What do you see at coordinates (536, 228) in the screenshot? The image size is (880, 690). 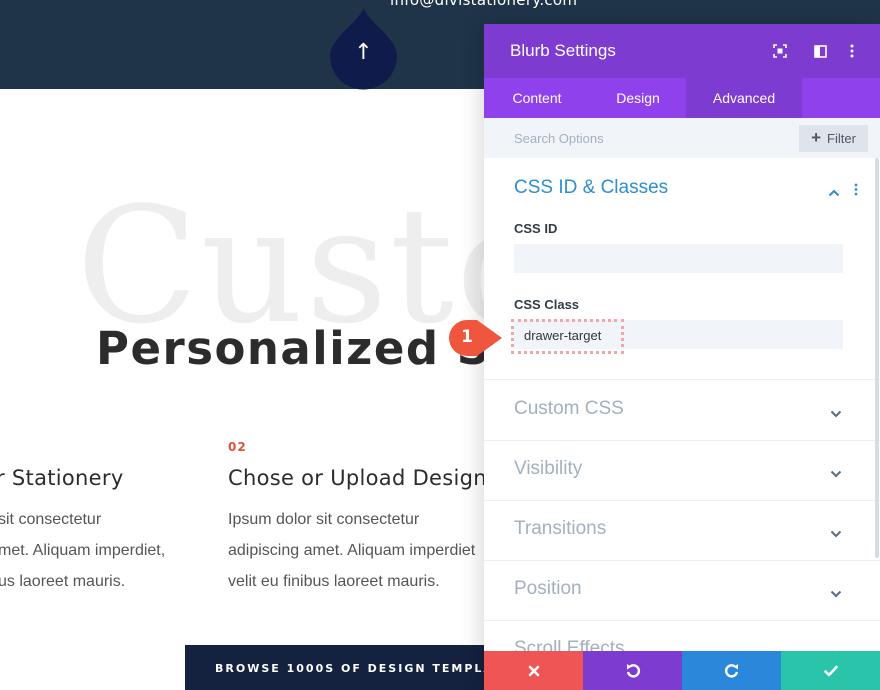 I see `css-id-label: CSS ID` at bounding box center [536, 228].